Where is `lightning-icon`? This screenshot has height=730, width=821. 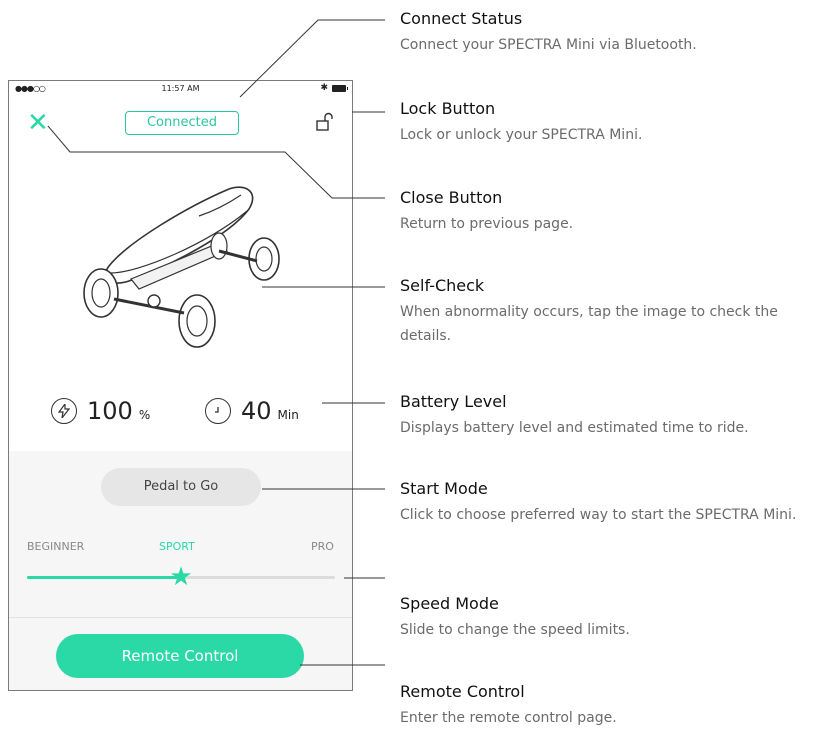 lightning-icon is located at coordinates (64, 411).